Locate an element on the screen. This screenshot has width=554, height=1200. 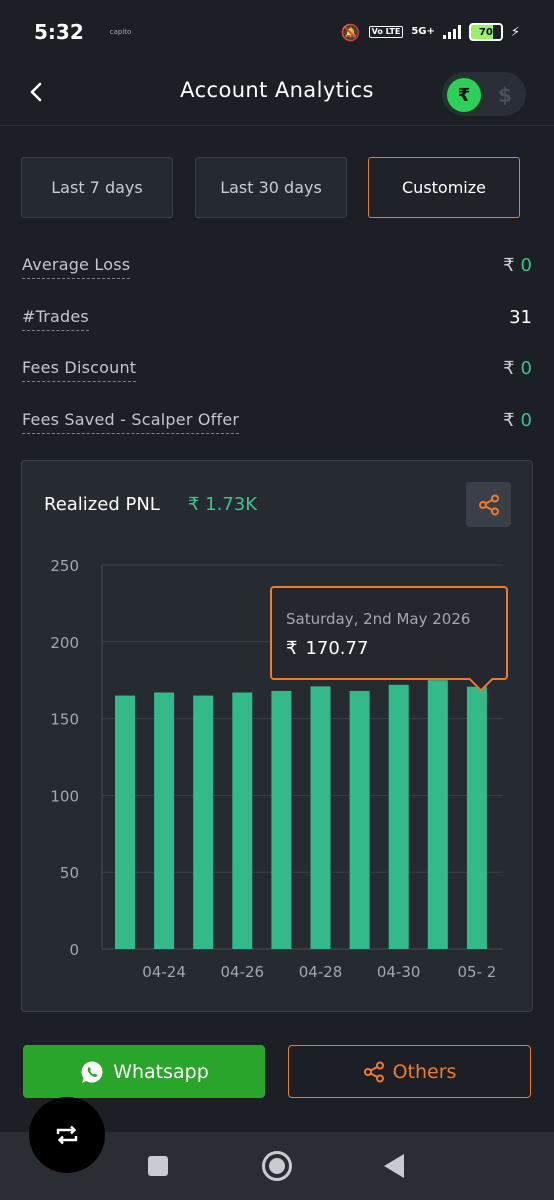
metric-value: 31 is located at coordinates (520, 317).